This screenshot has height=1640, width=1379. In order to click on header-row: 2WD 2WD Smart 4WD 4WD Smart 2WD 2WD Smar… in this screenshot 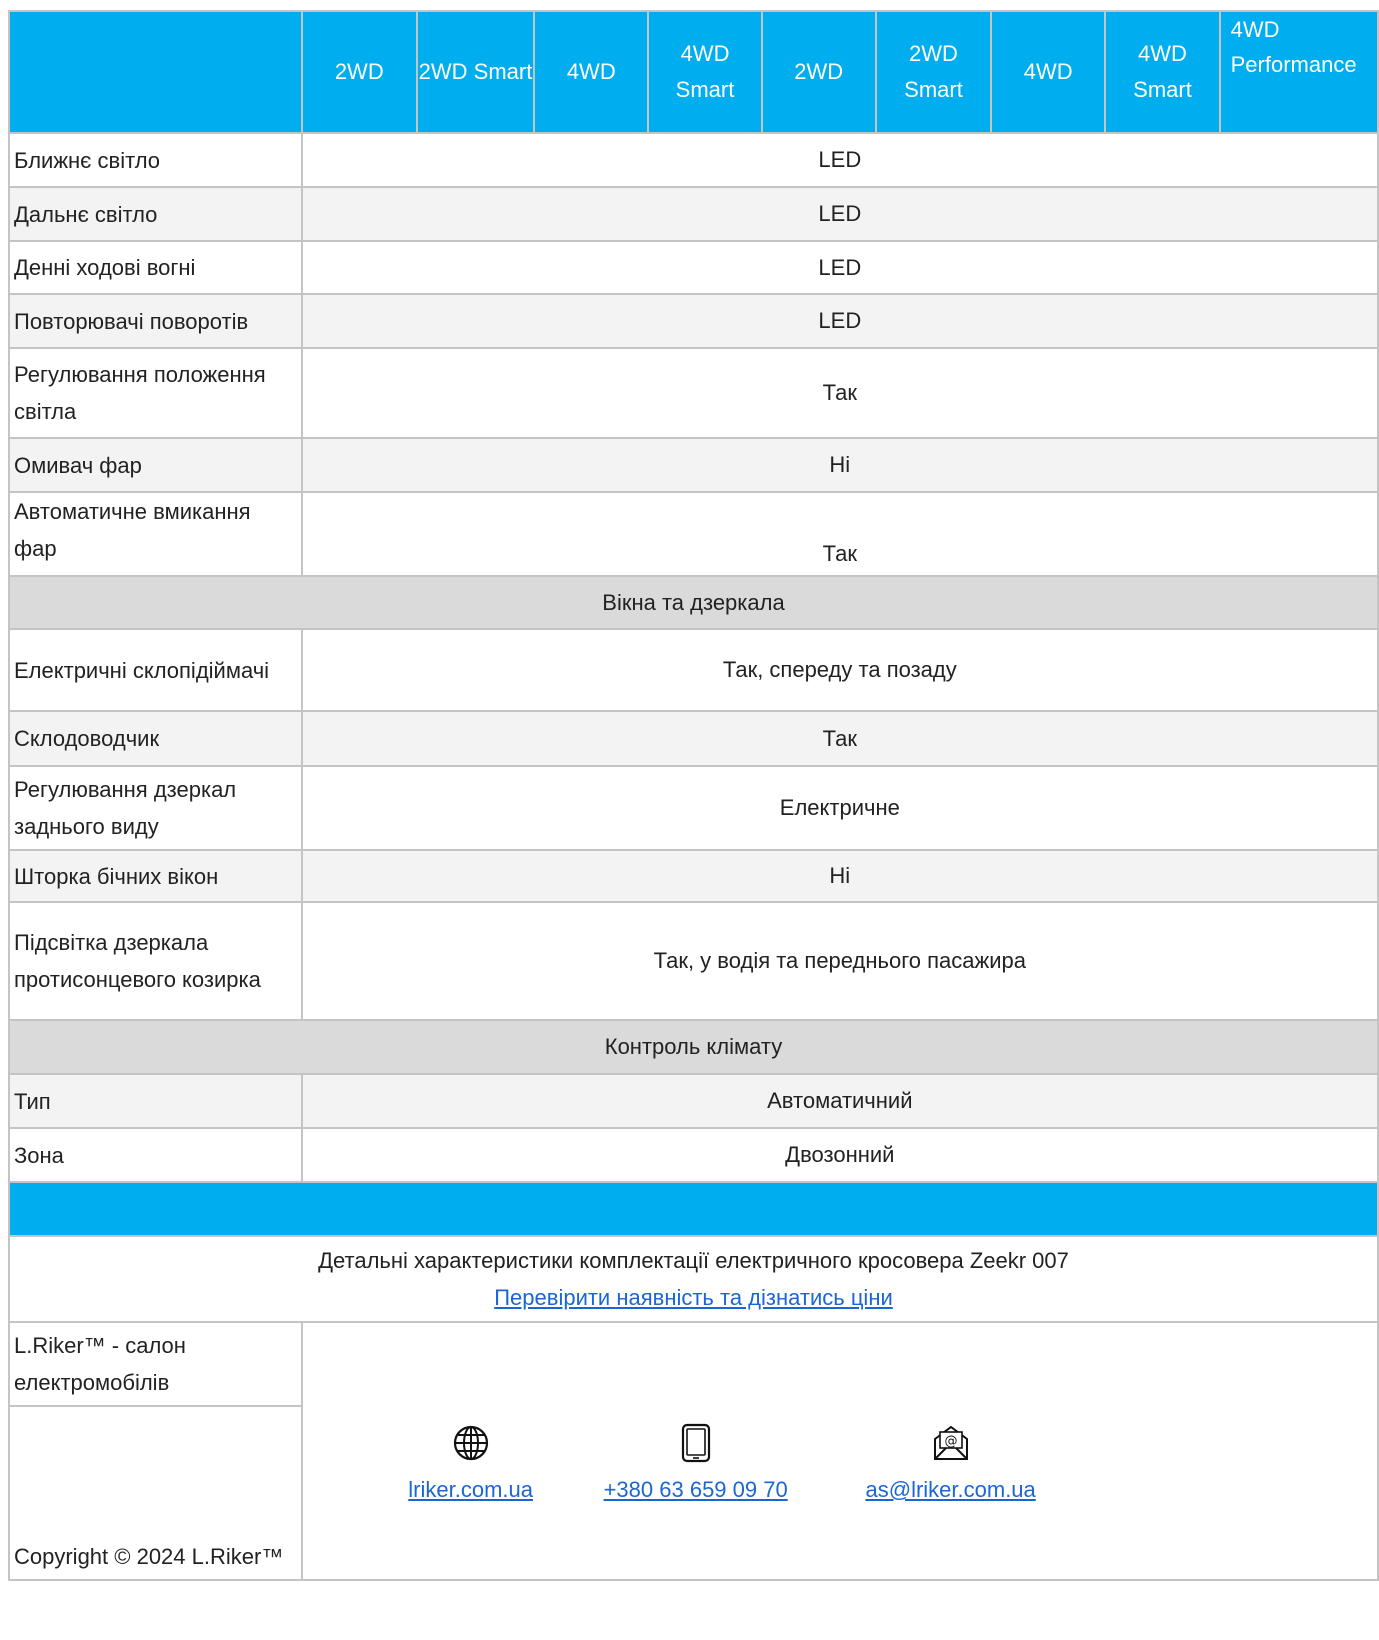, I will do `click(693, 72)`.